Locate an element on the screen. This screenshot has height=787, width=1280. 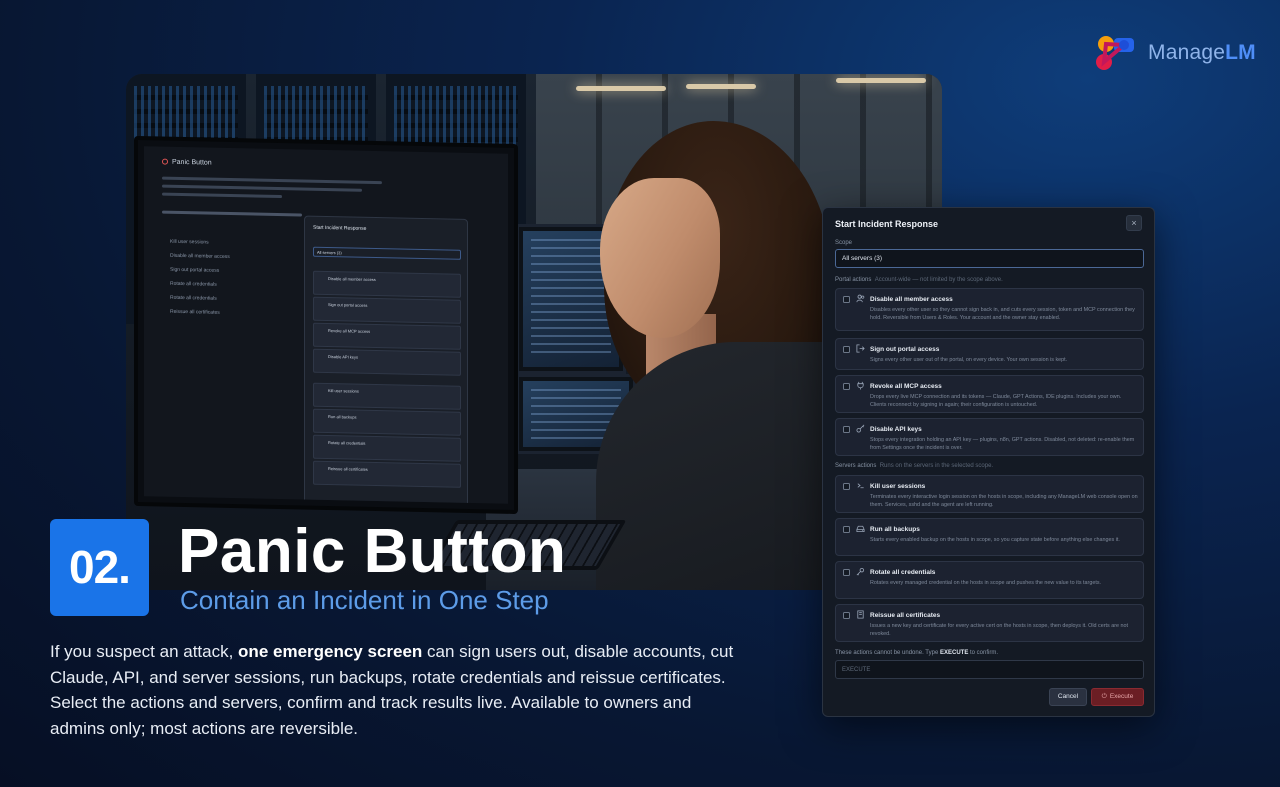
key-rotate-icon is located at coordinates (860, 571).